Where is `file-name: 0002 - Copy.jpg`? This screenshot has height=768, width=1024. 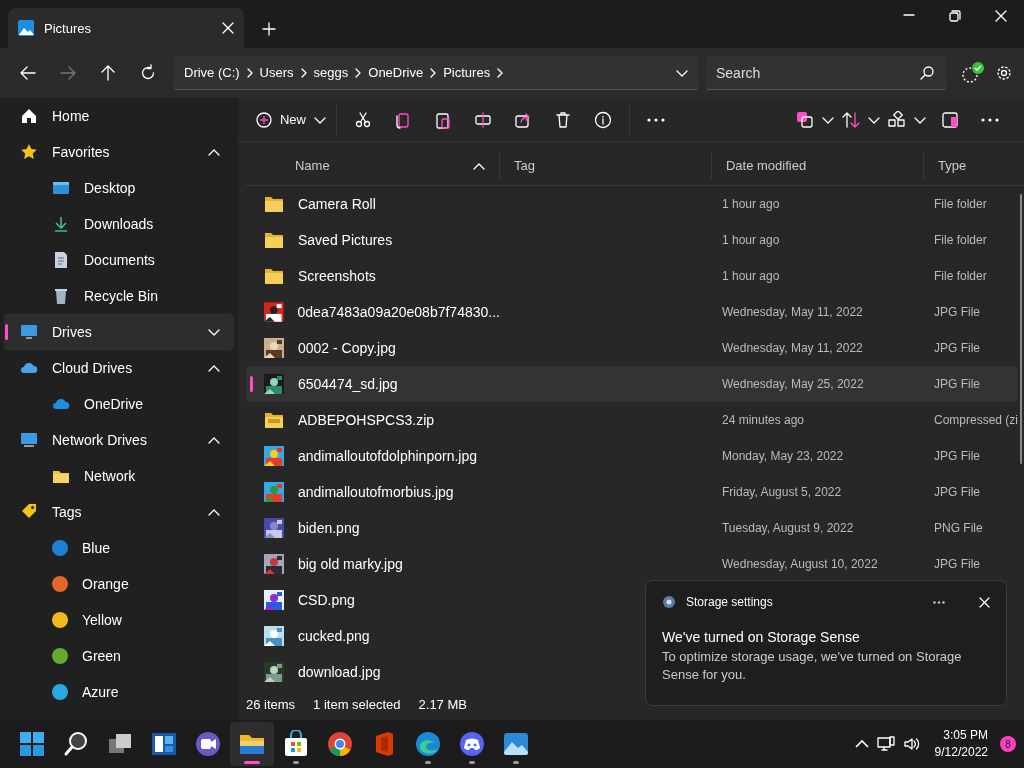 file-name: 0002 - Copy.jpg is located at coordinates (346, 348).